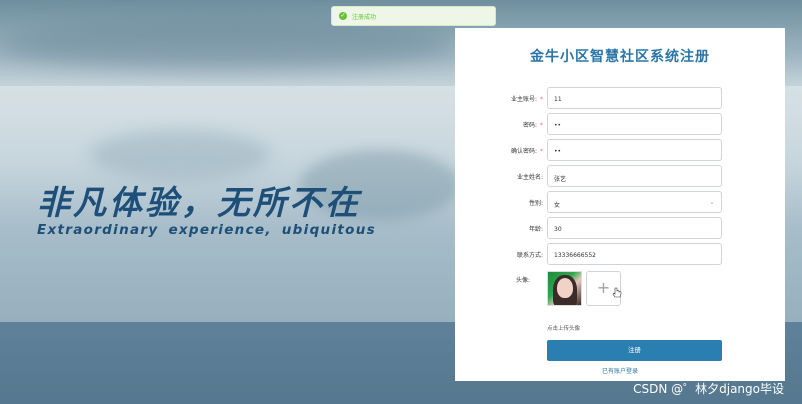  Describe the element at coordinates (199, 202) in the screenshot. I see `hero-title: 非凡体验，无所不在` at that location.